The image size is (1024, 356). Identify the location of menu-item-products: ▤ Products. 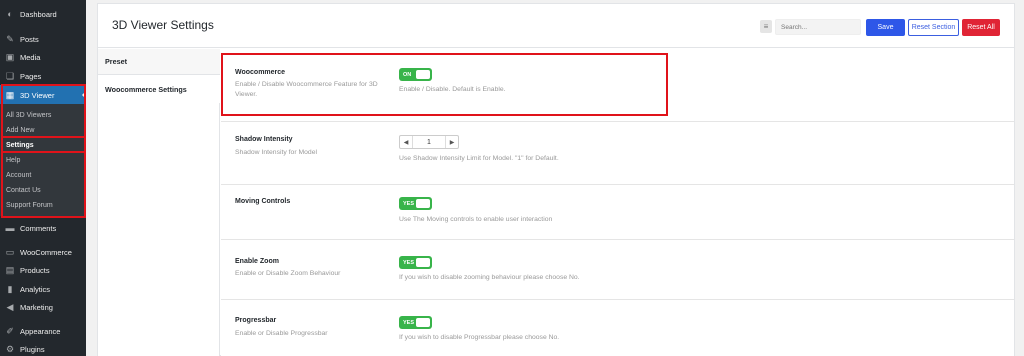
(43, 270).